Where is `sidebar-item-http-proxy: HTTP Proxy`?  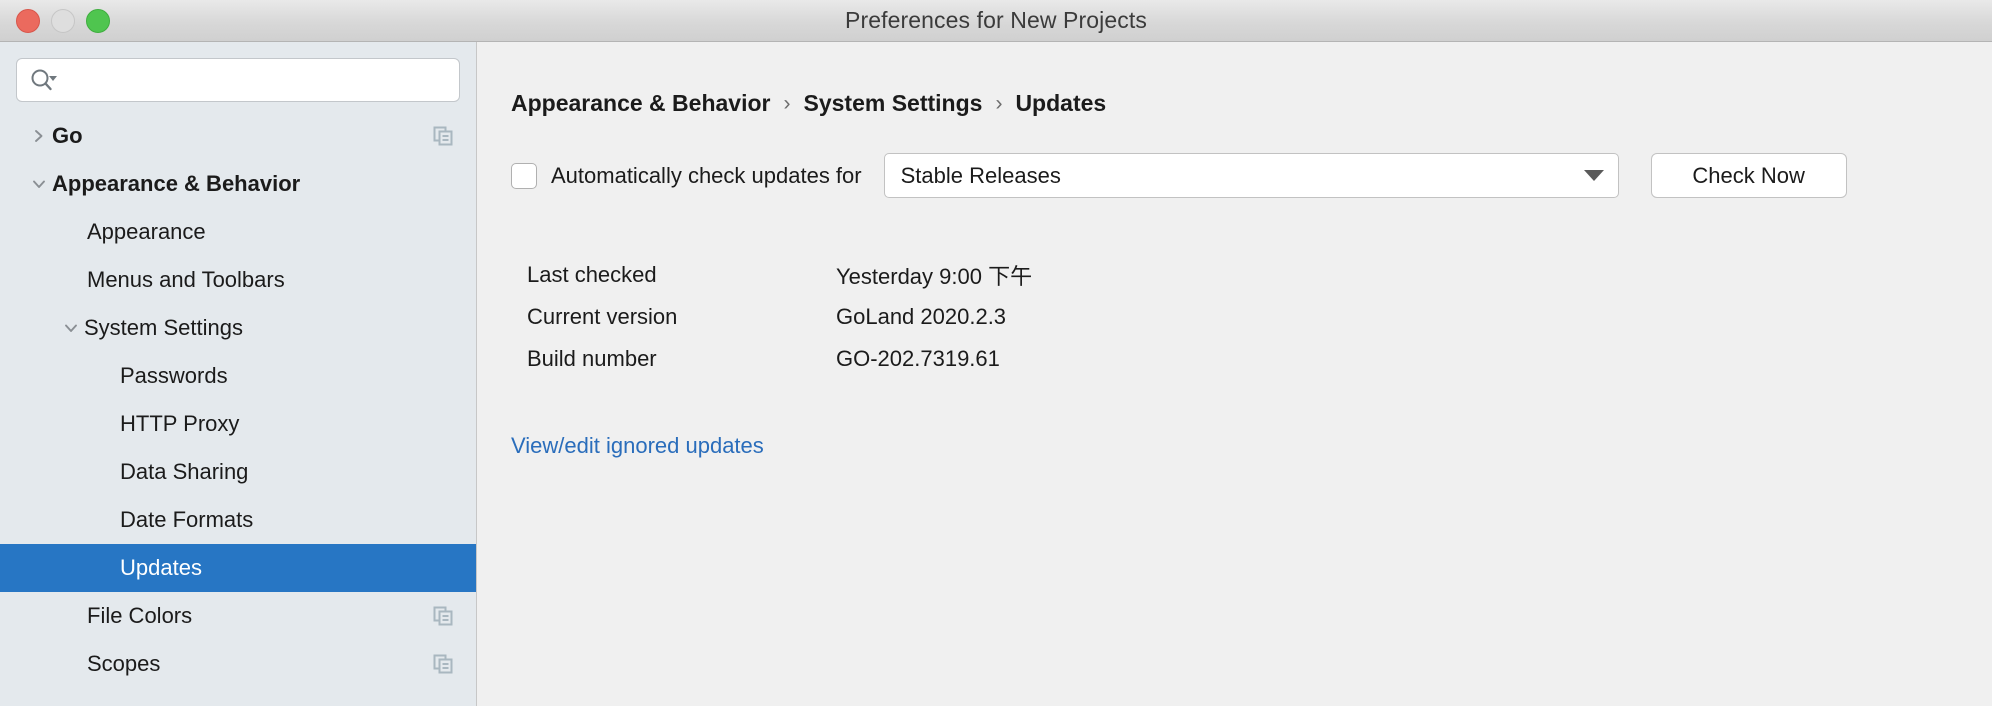 sidebar-item-http-proxy: HTTP Proxy is located at coordinates (238, 424).